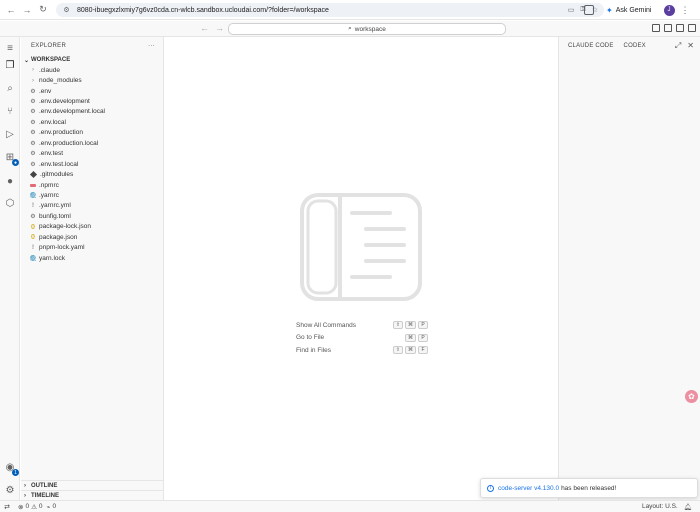  I want to click on tree-folder: › node_modules, so click(92, 80).